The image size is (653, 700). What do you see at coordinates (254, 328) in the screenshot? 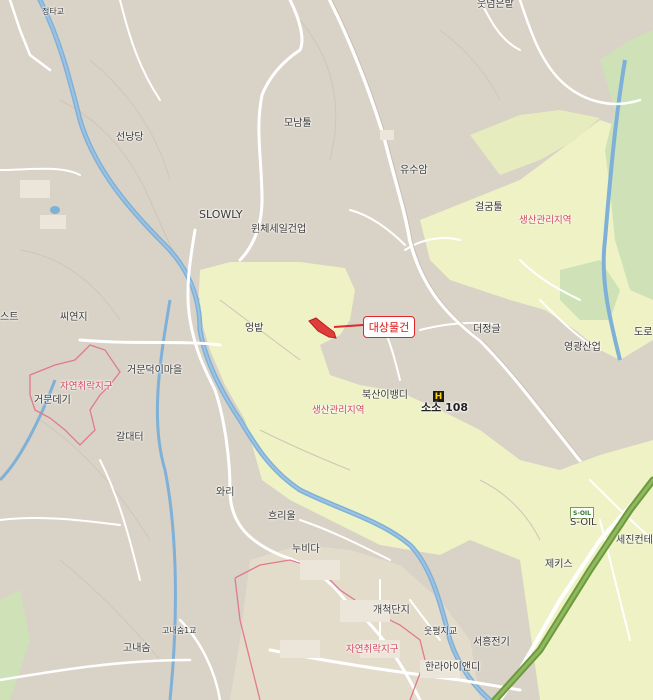
I see `label-eongbat: 엉밭` at bounding box center [254, 328].